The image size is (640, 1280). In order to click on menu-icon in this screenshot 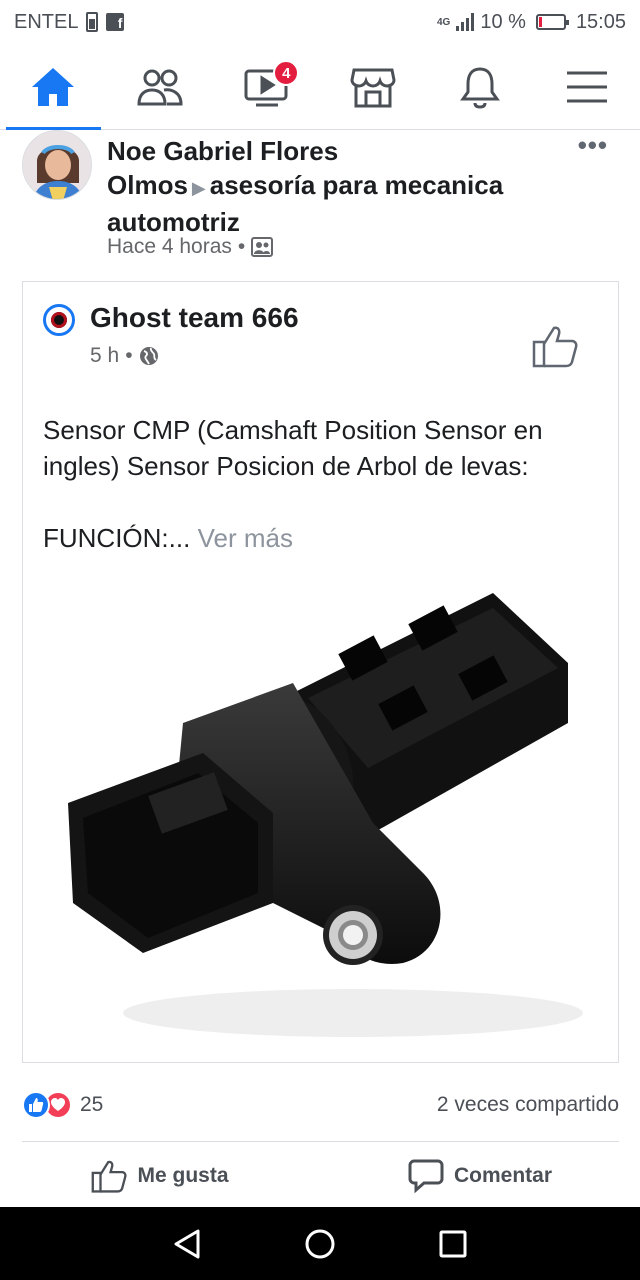, I will do `click(586, 86)`.